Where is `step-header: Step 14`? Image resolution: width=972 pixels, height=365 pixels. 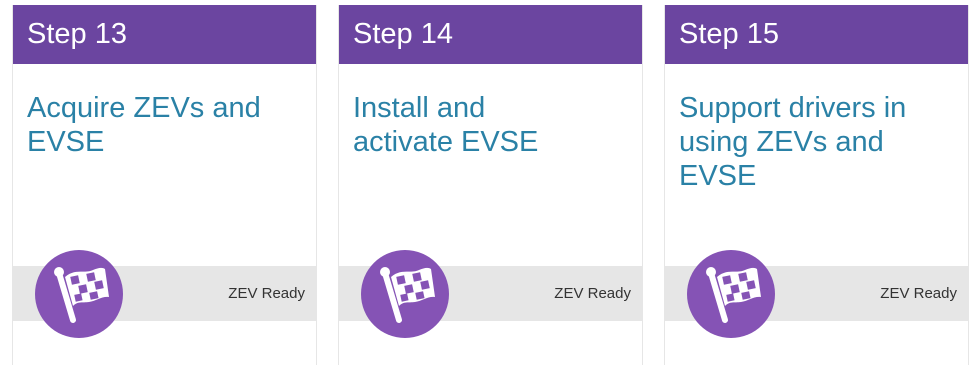 step-header: Step 14 is located at coordinates (490, 34).